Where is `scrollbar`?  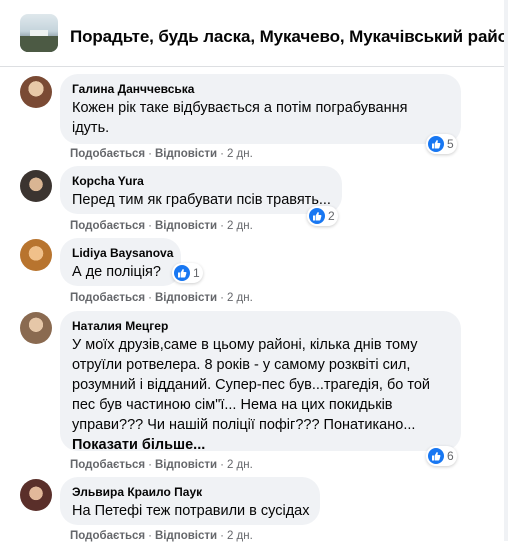
scrollbar is located at coordinates (506, 270).